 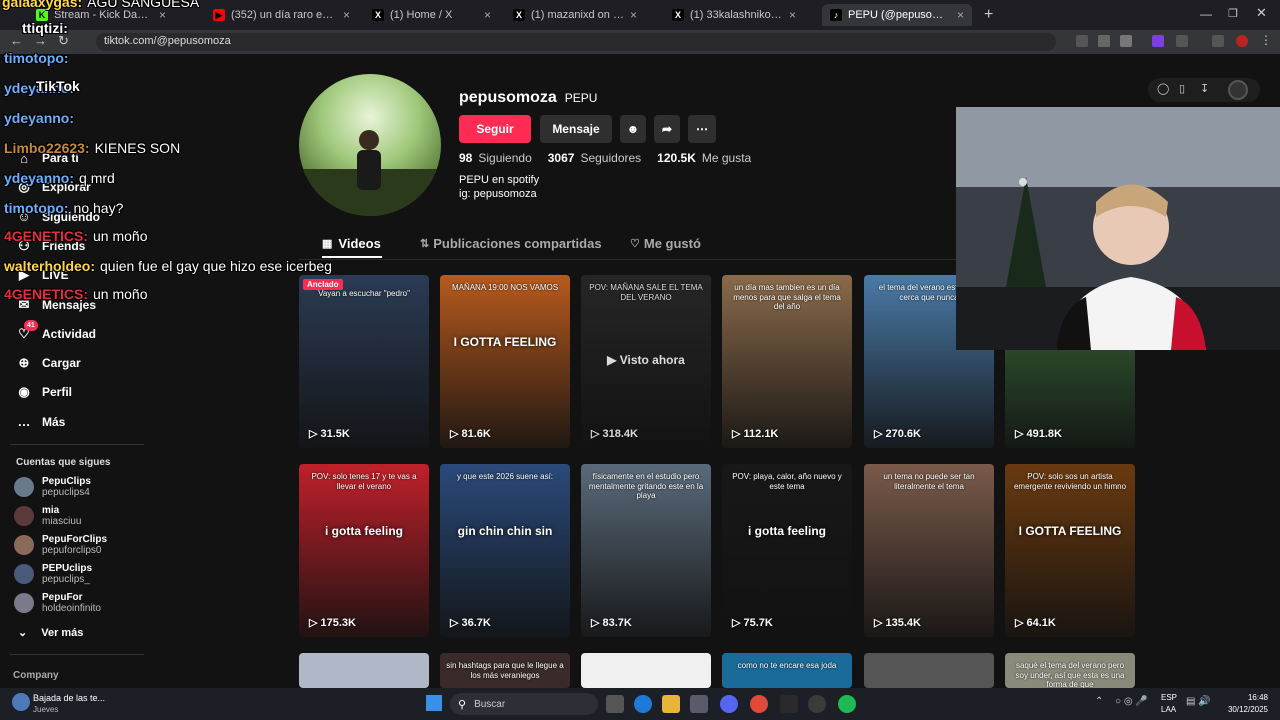 What do you see at coordinates (1131, 701) in the screenshot?
I see `tray-icons: ○ ◎ 🎤` at bounding box center [1131, 701].